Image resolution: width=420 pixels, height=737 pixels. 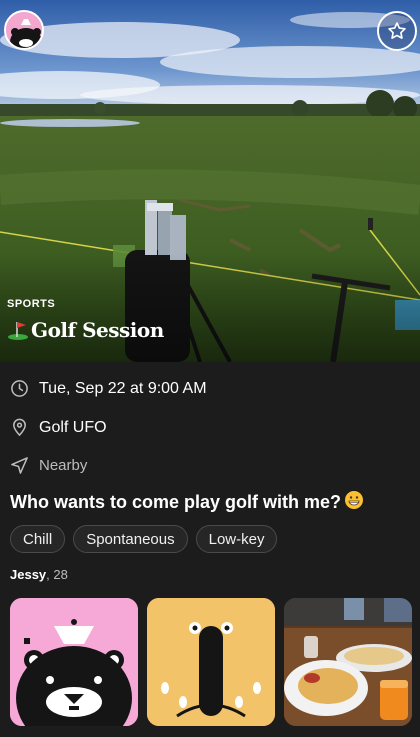 I want to click on host-name: Jessy, so click(x=28, y=574).